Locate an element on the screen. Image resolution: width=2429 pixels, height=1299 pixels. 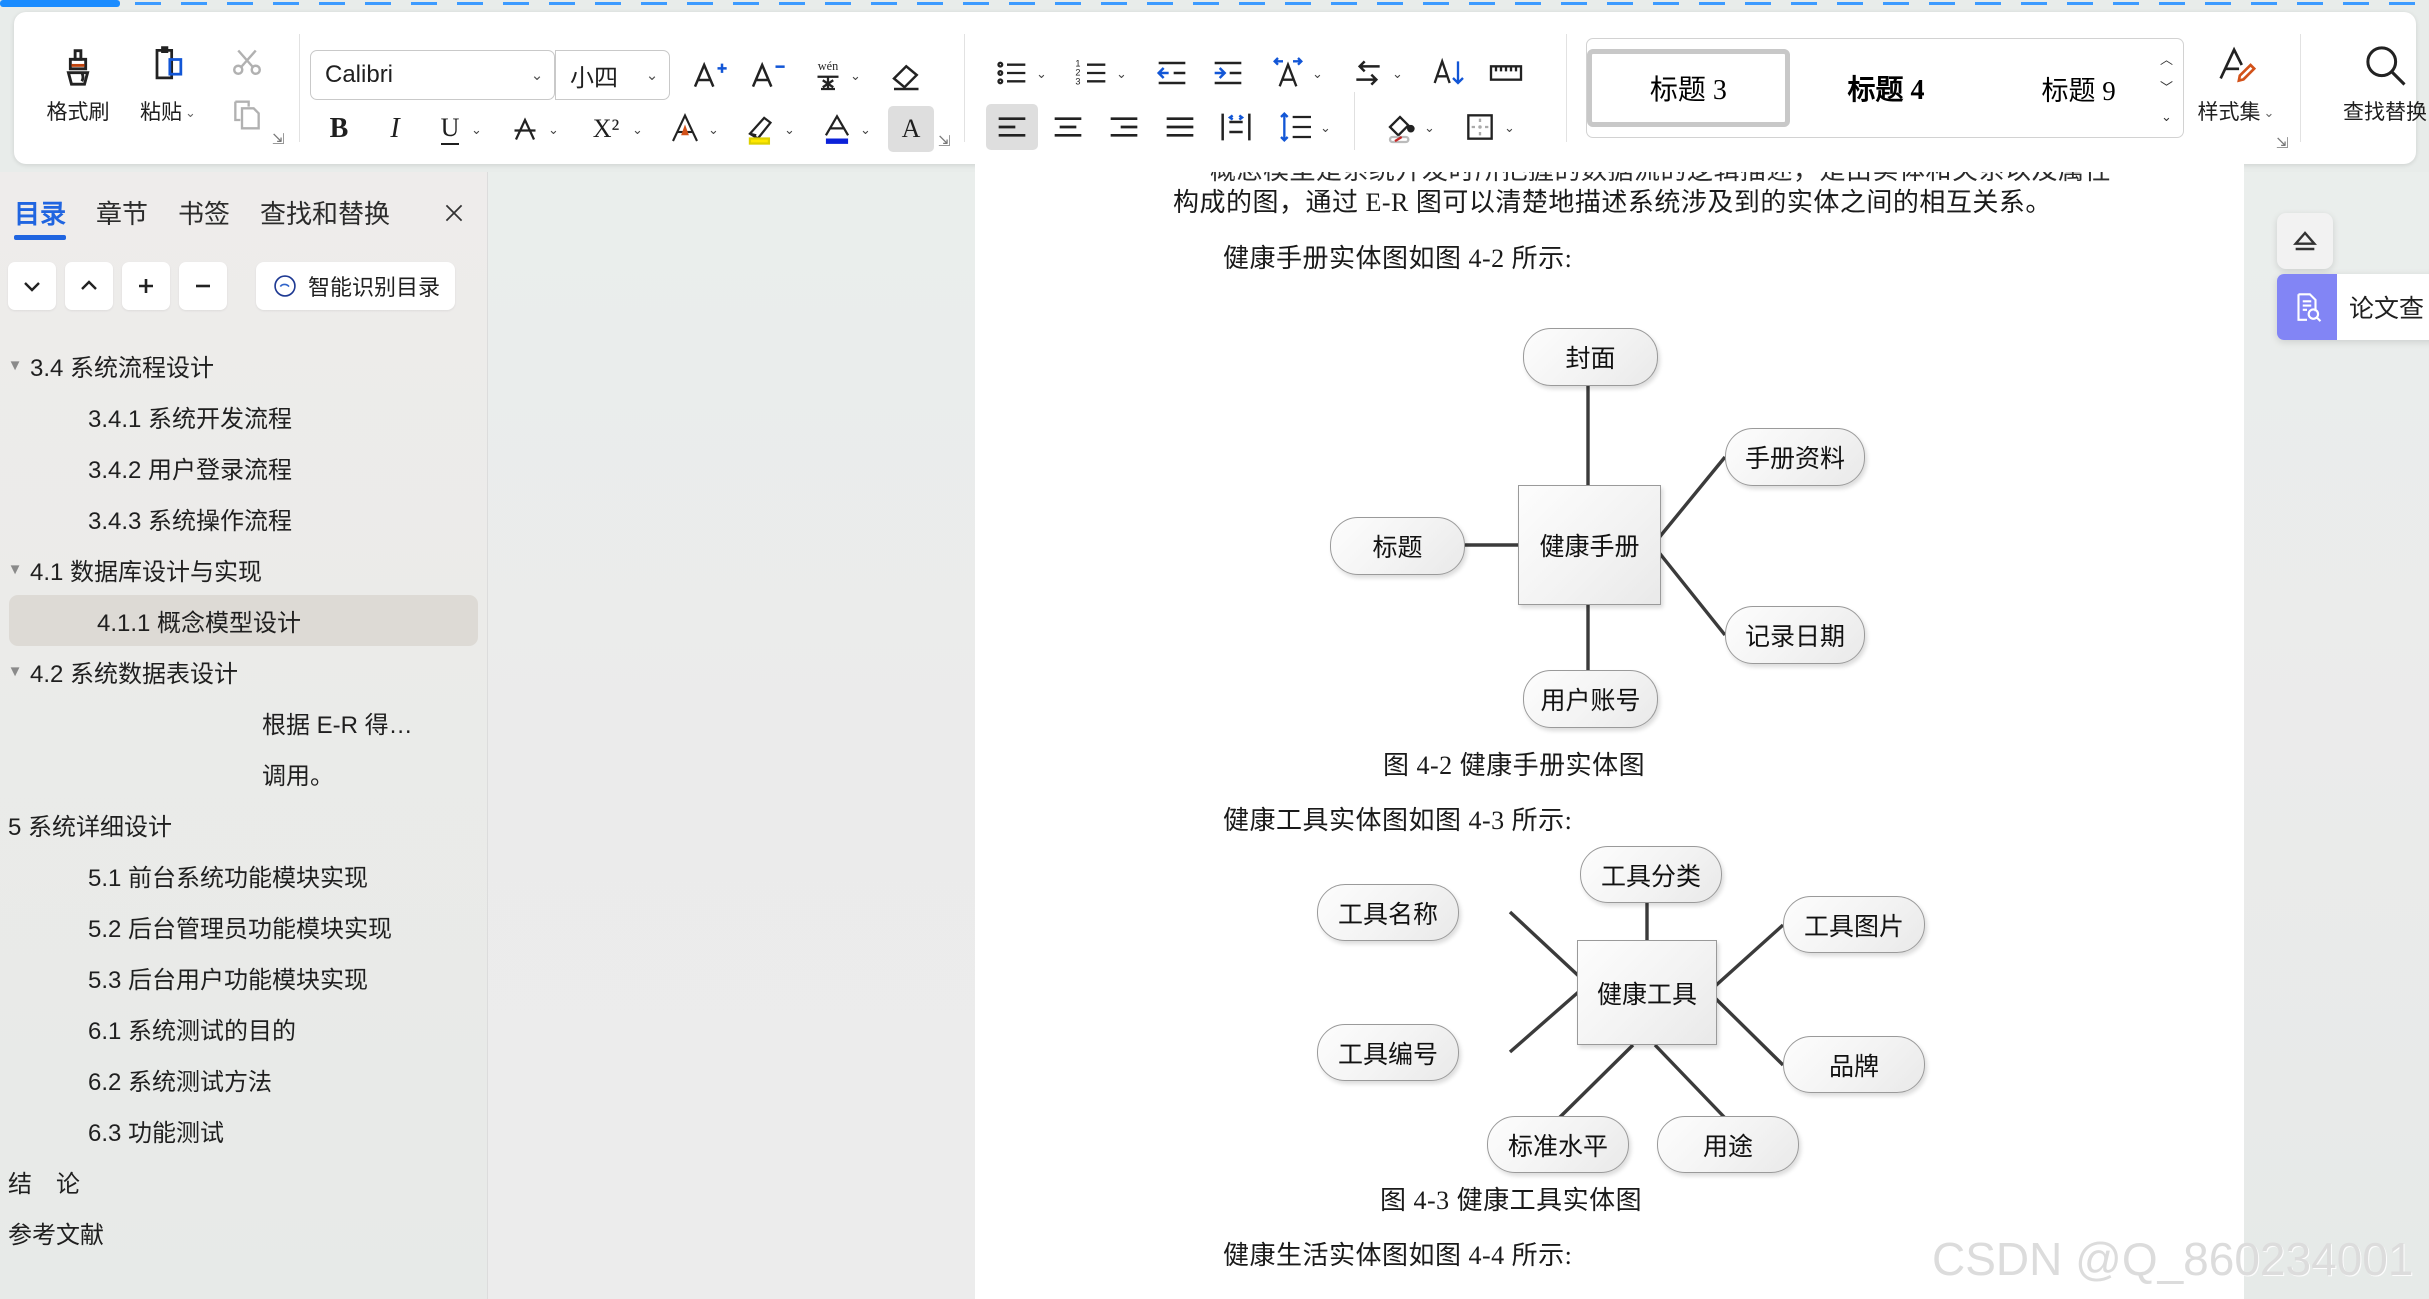
toc-item-9: ▼5 系统详细设计 is located at coordinates (243, 824).